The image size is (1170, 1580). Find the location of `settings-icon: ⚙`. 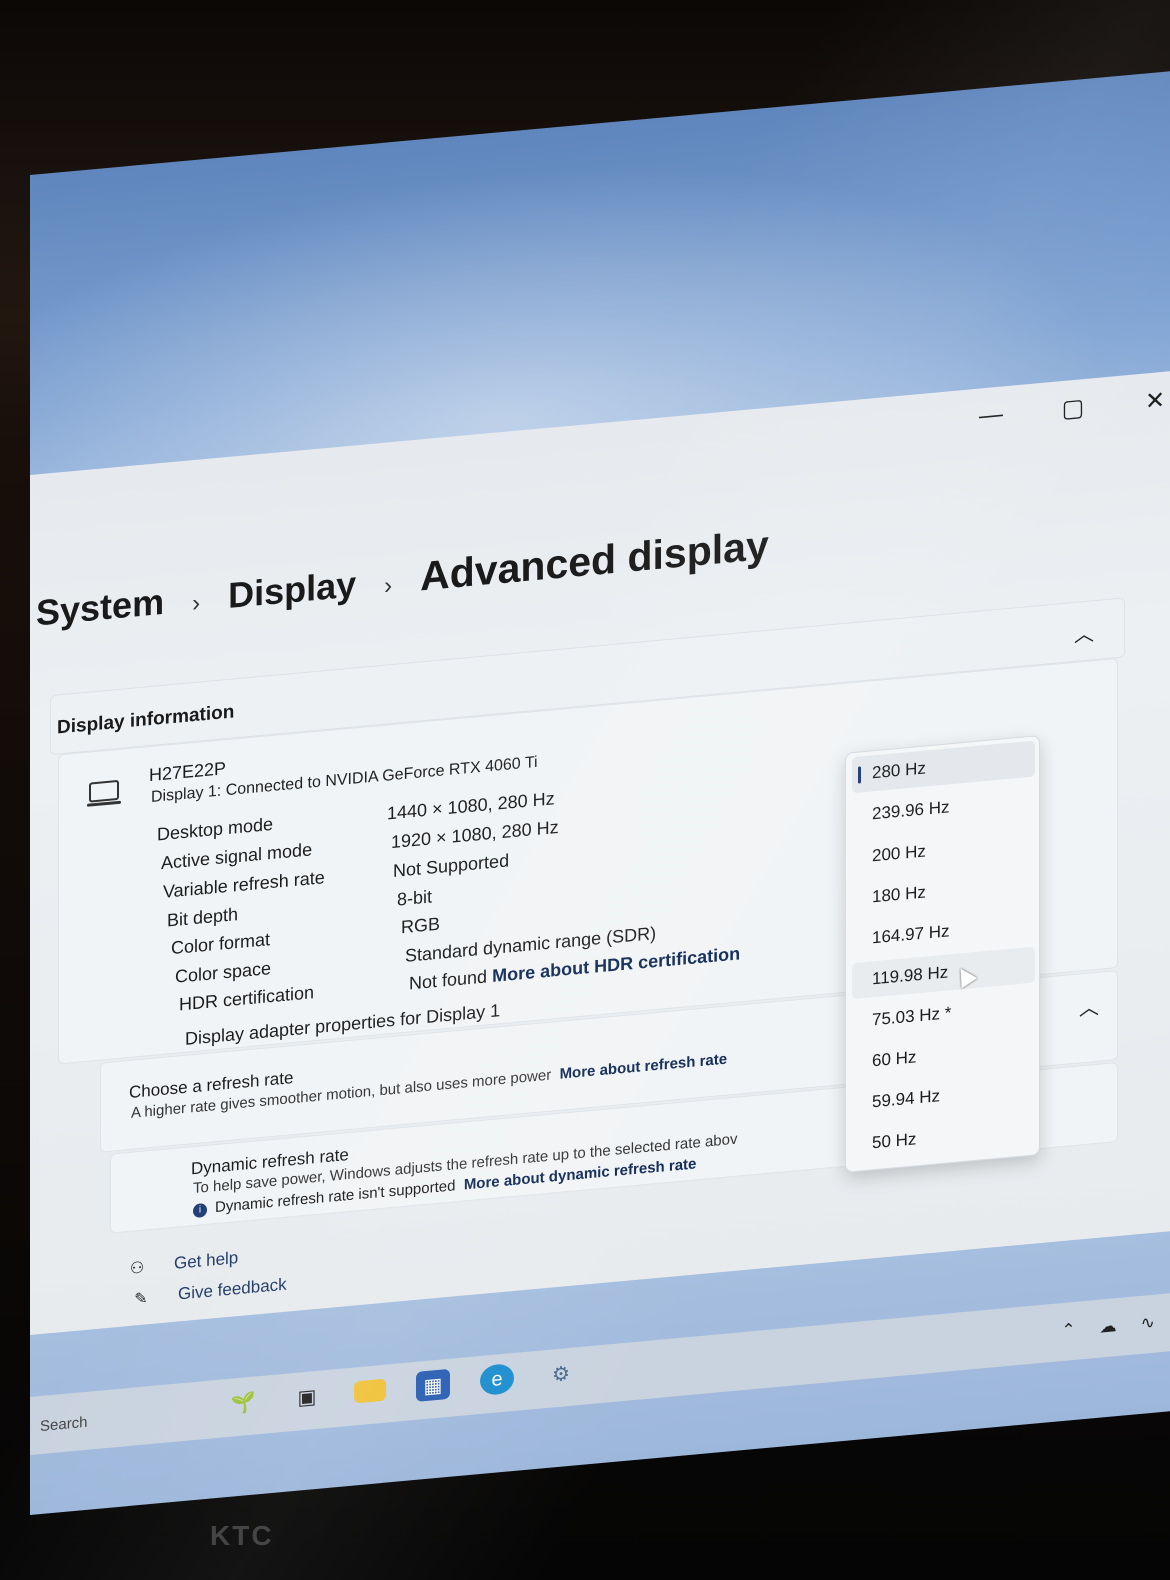

settings-icon: ⚙ is located at coordinates (561, 1373).